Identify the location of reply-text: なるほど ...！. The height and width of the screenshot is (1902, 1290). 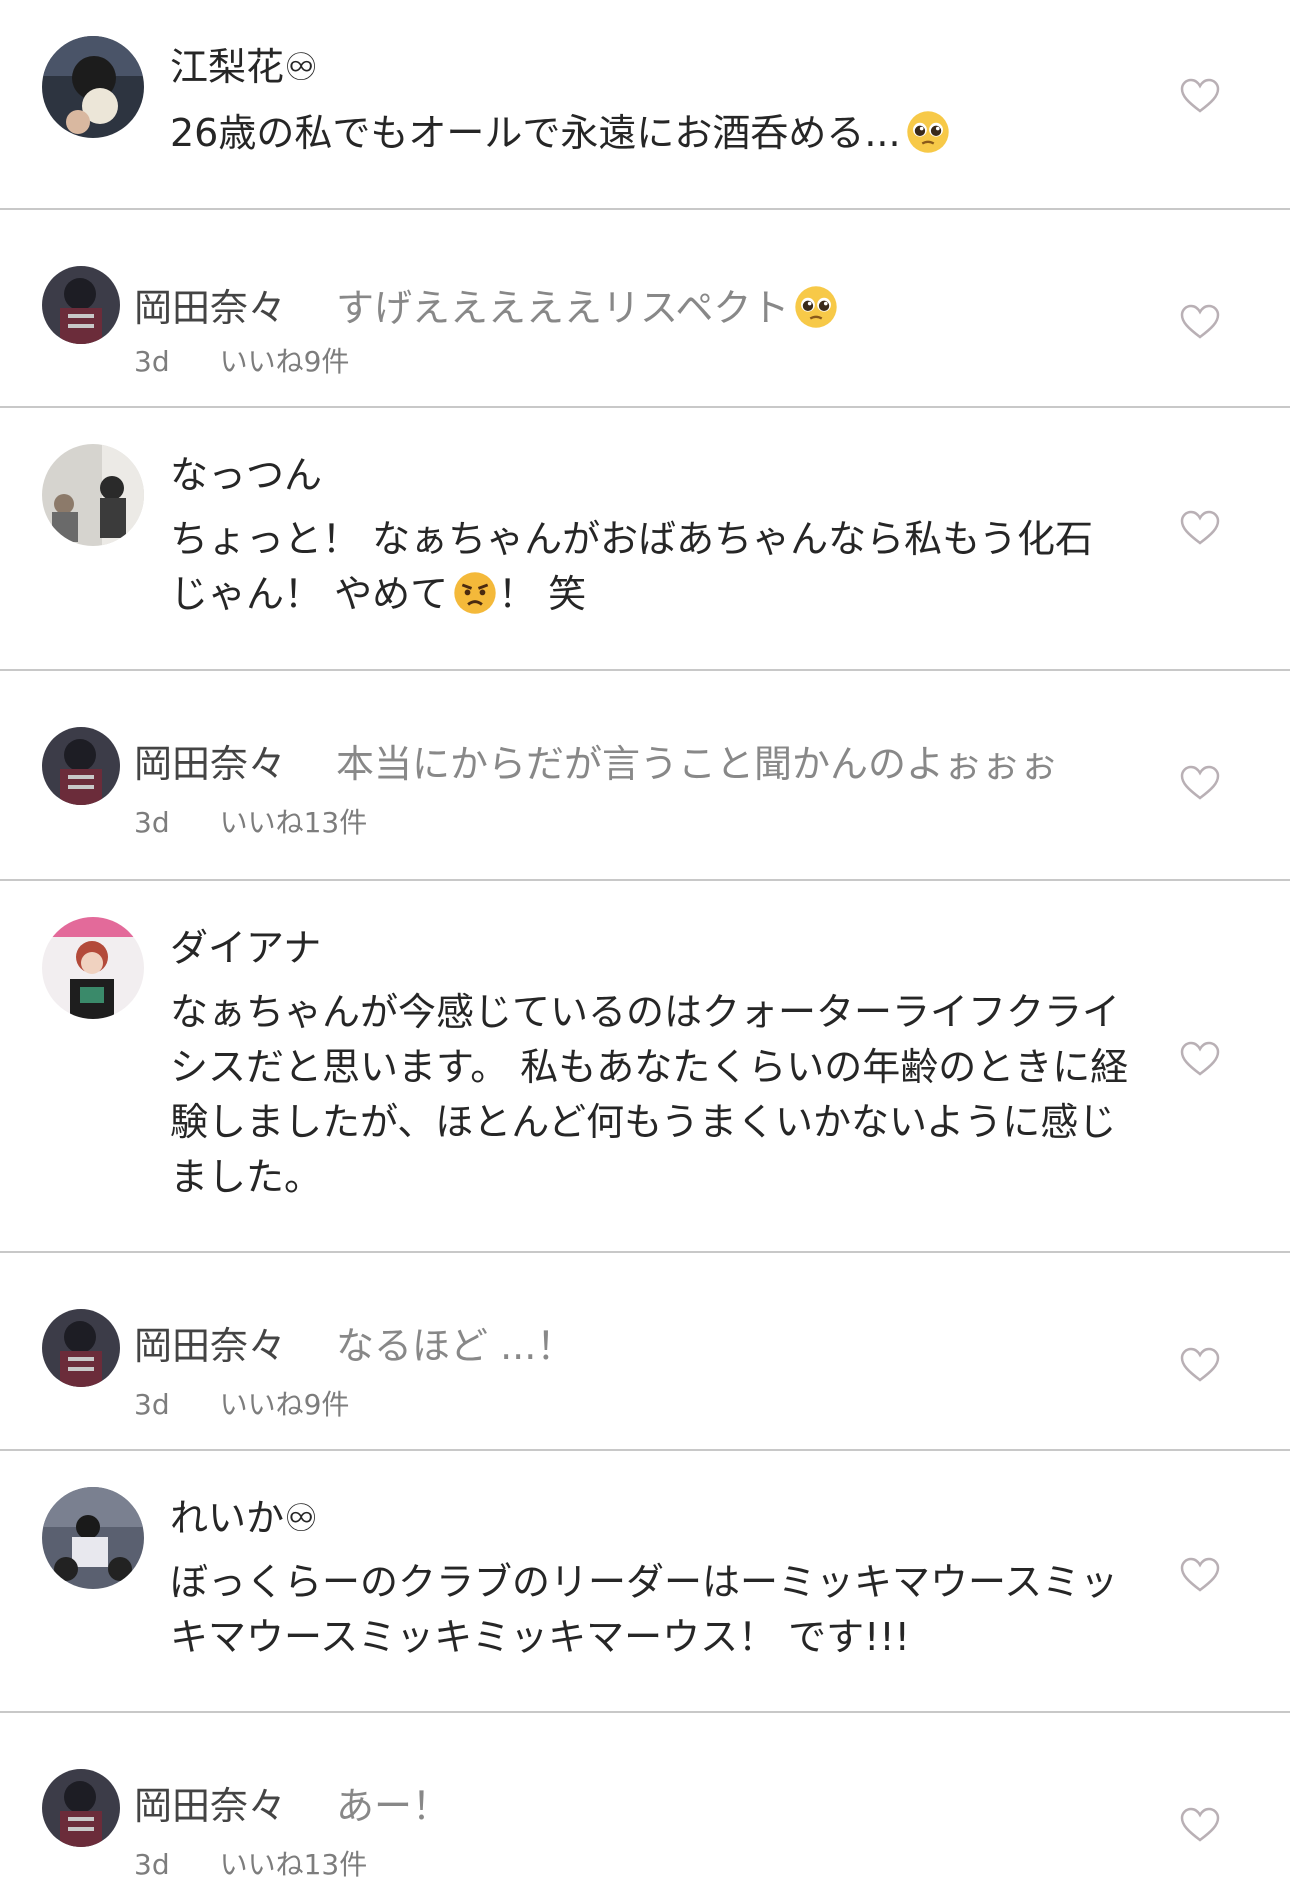
(455, 1346).